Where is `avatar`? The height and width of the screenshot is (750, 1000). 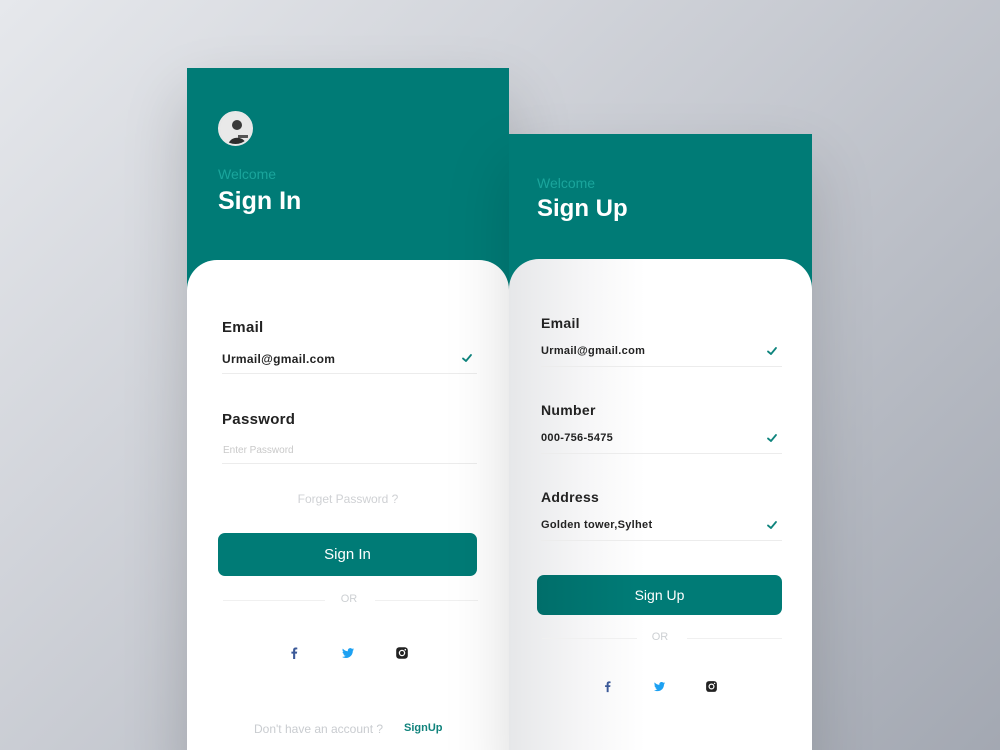 avatar is located at coordinates (235, 128).